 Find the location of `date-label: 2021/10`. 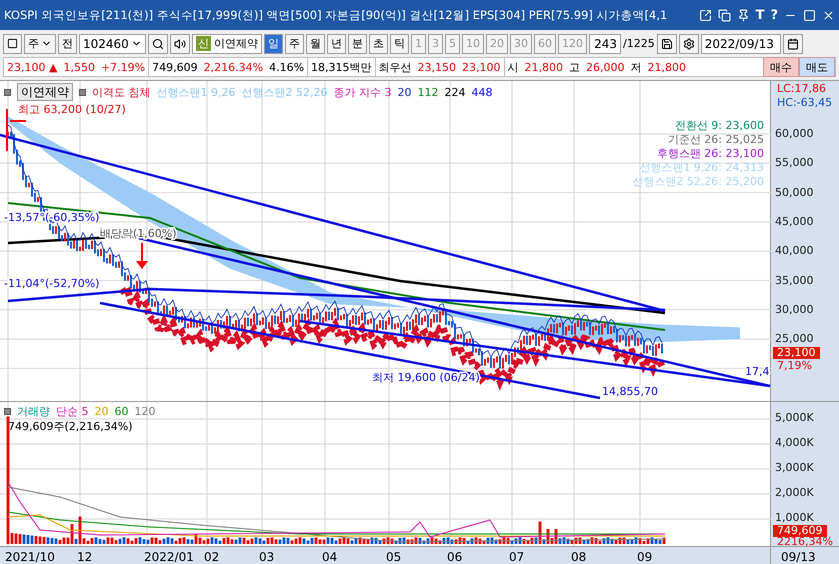

date-label: 2021/10 is located at coordinates (30, 557).